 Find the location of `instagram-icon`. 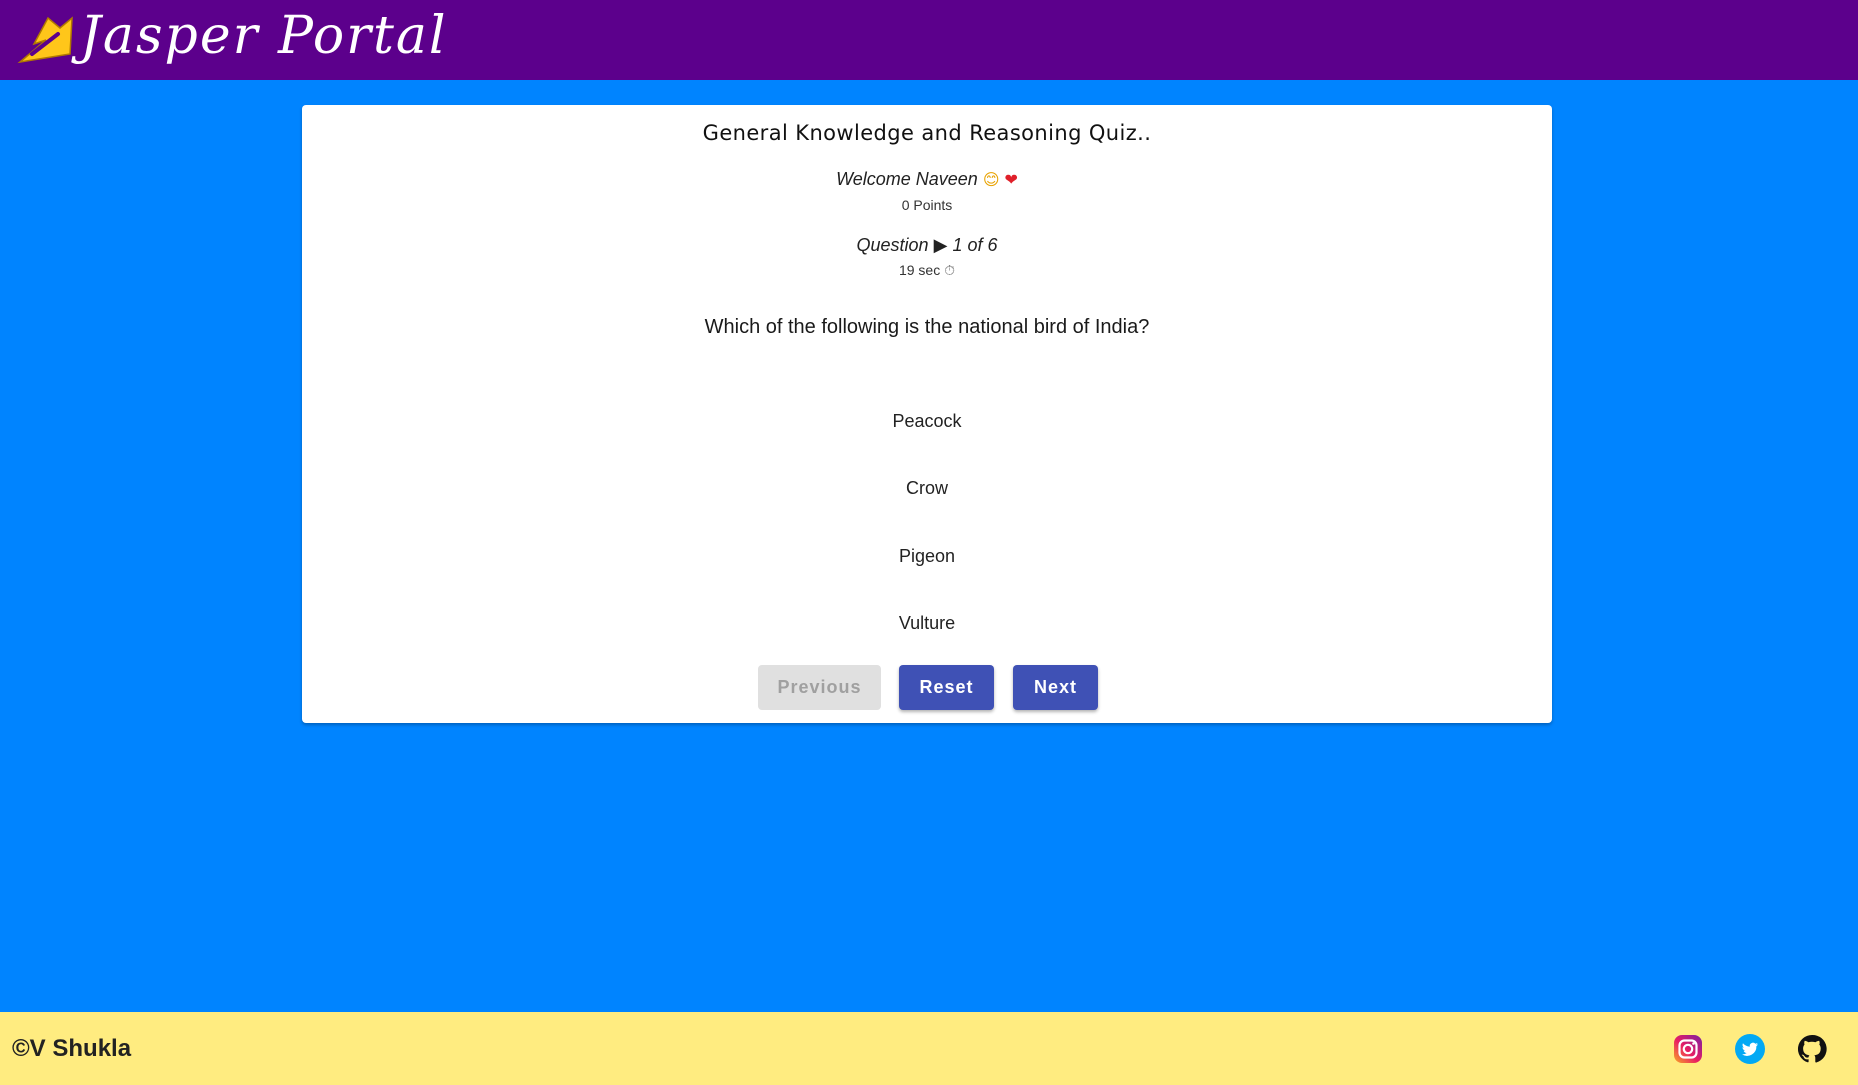

instagram-icon is located at coordinates (1688, 1049).